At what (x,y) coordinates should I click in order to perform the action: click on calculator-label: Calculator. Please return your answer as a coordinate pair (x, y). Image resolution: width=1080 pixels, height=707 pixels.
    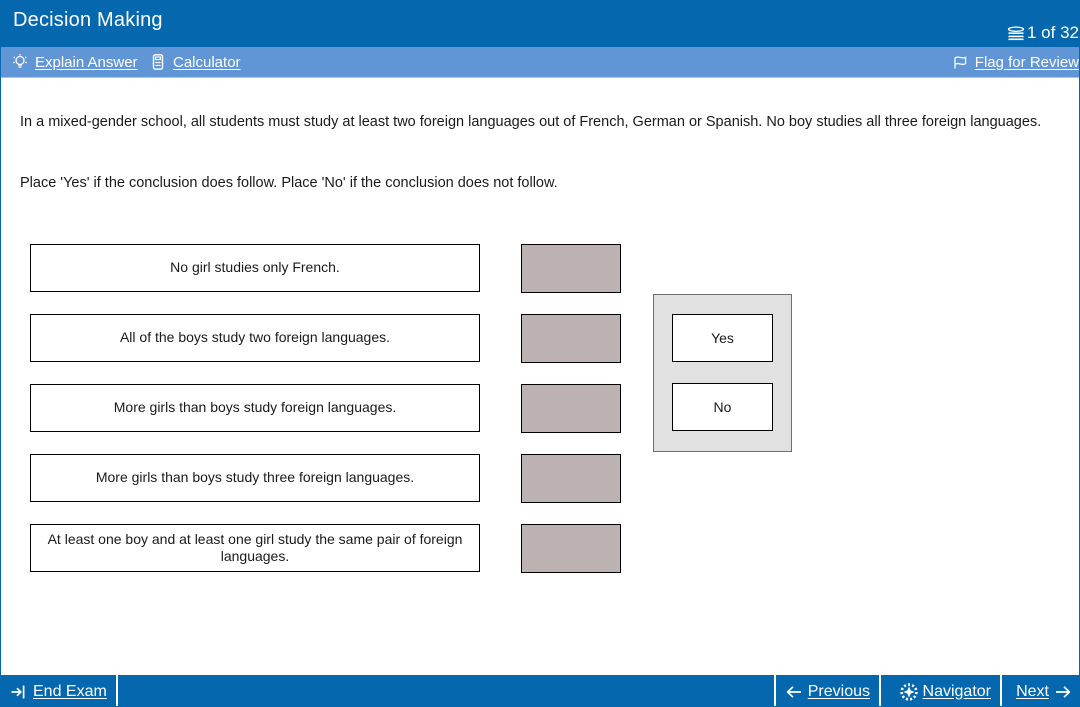
    Looking at the image, I should click on (207, 62).